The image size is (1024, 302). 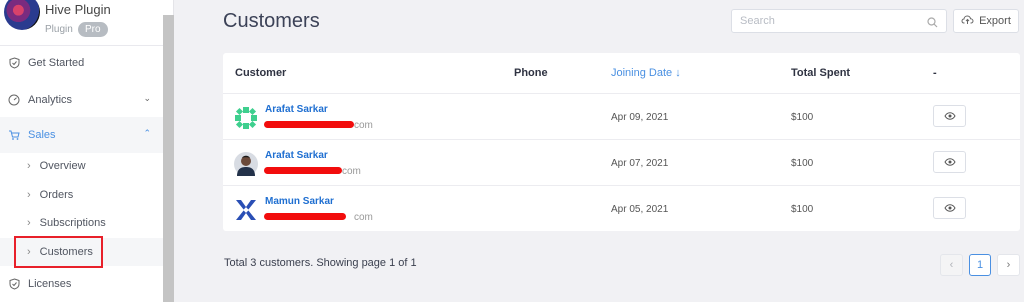 I want to click on sidebar-subitem-overview: › Overview, so click(x=81, y=166).